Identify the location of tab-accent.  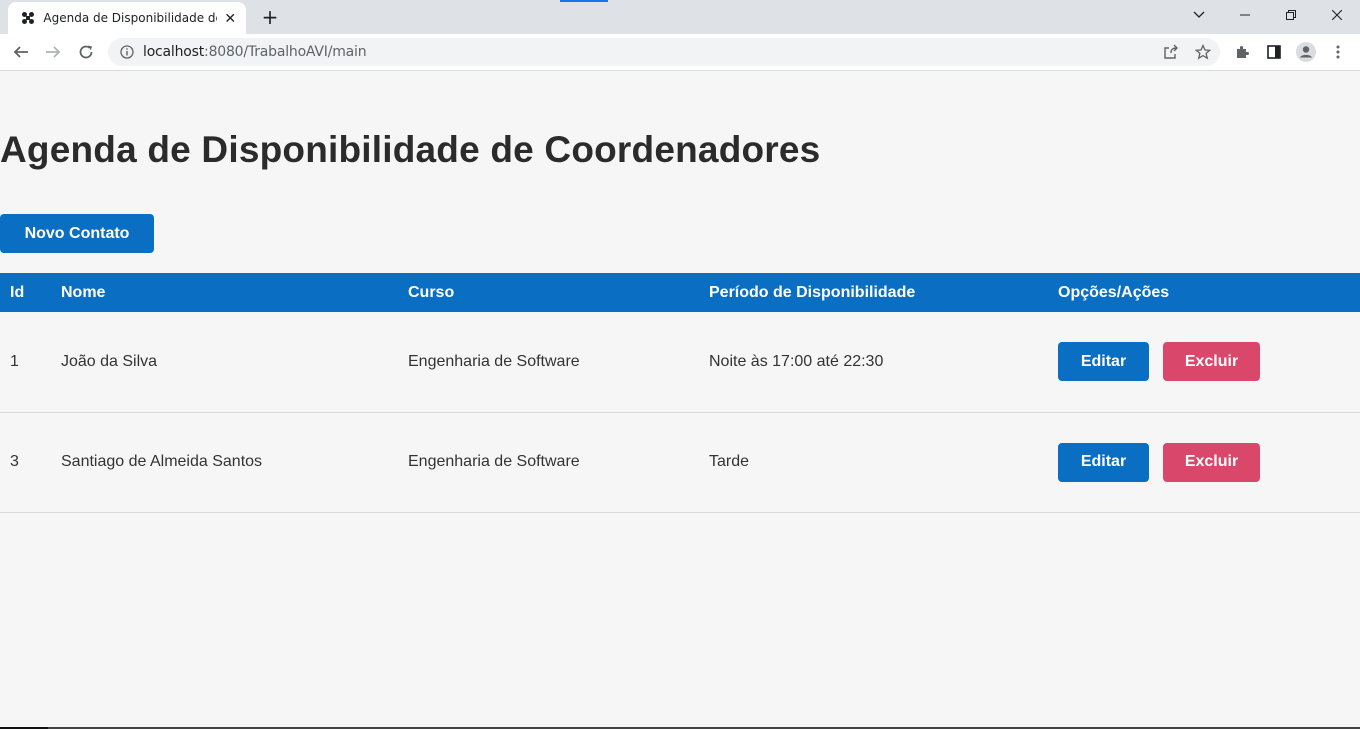
(584, 1).